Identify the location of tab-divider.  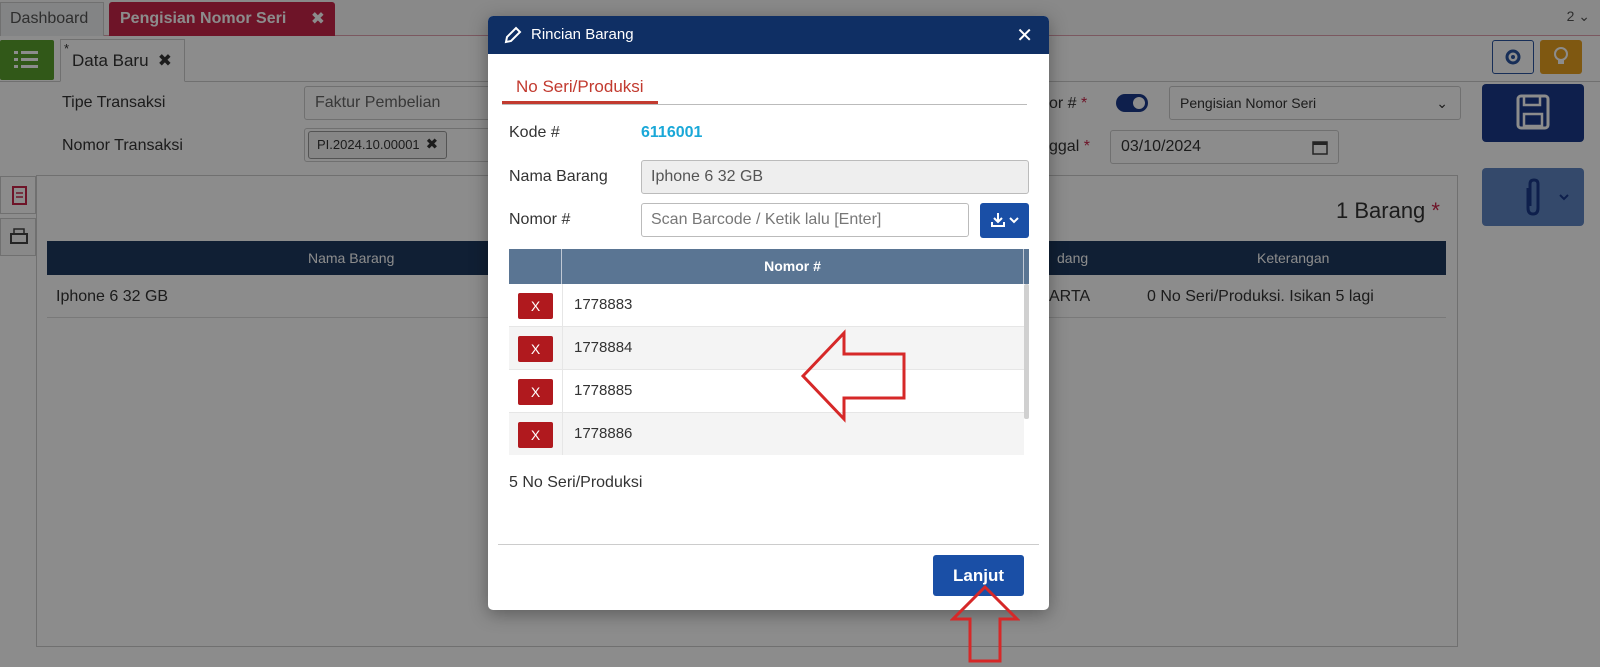
(764, 104).